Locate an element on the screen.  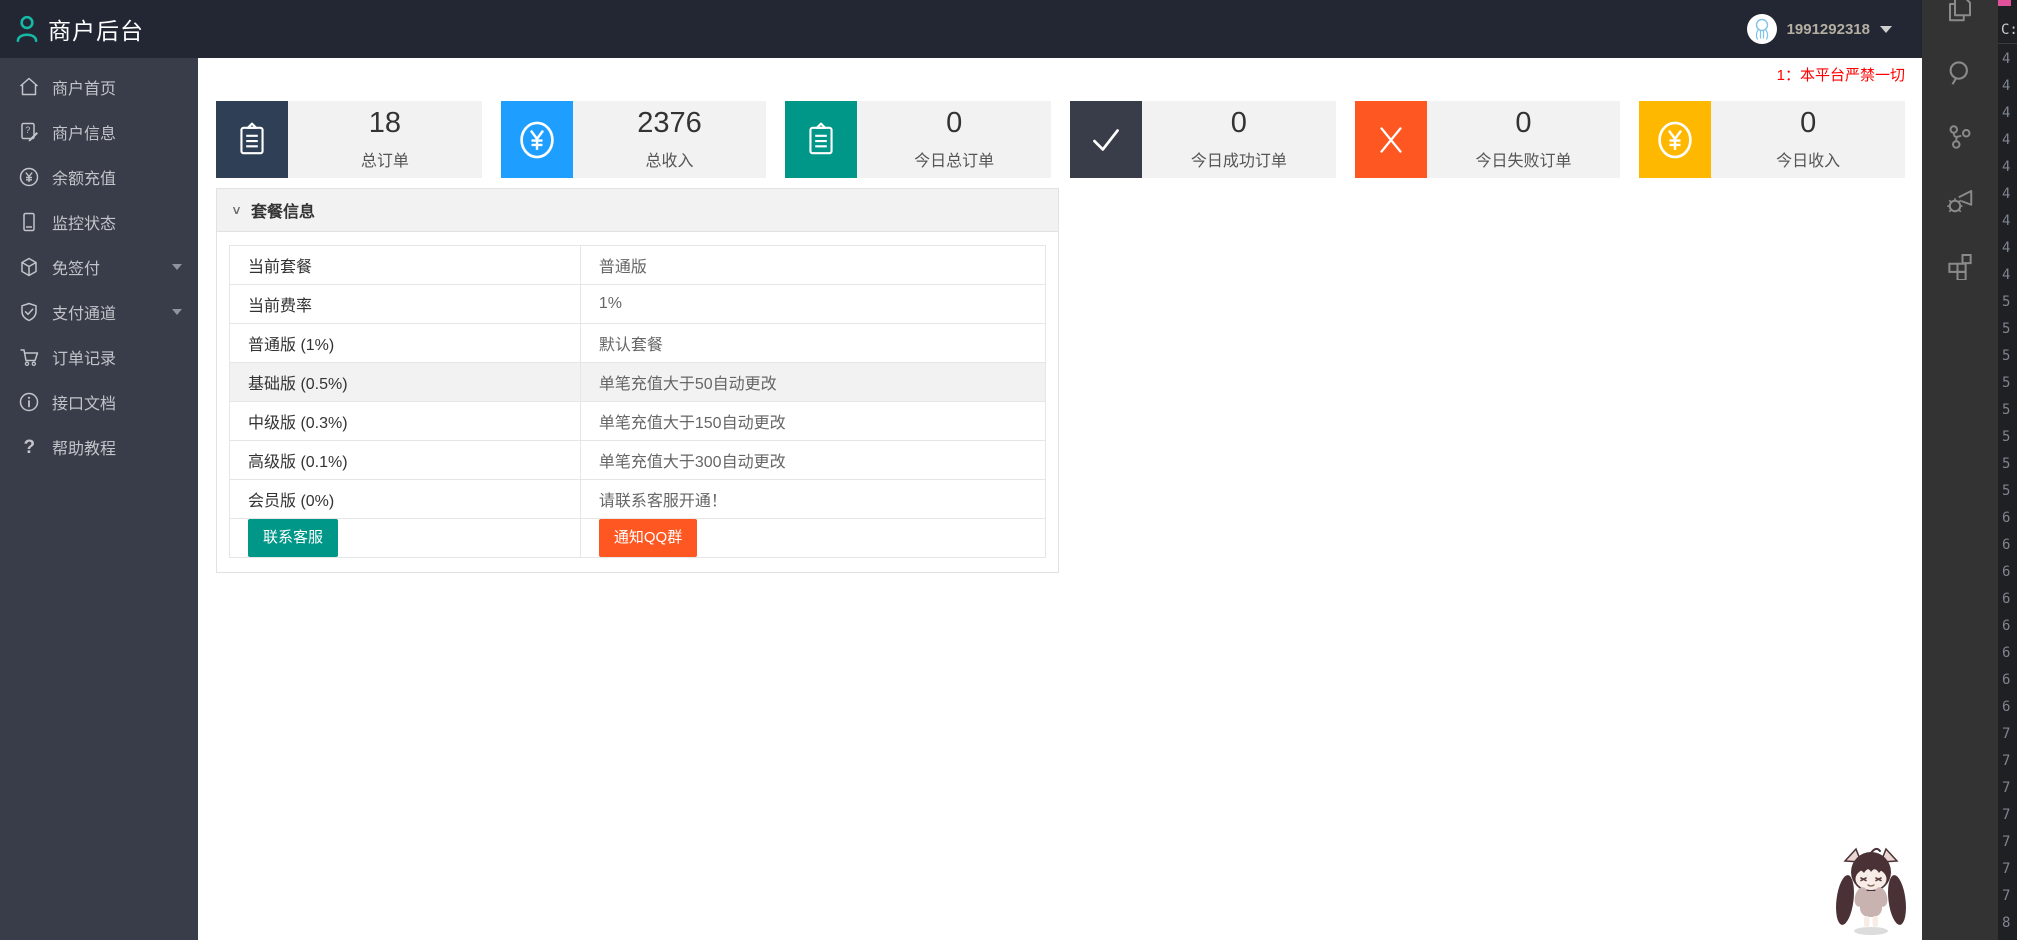
doodle-avatar-icon is located at coordinates (1761, 29).